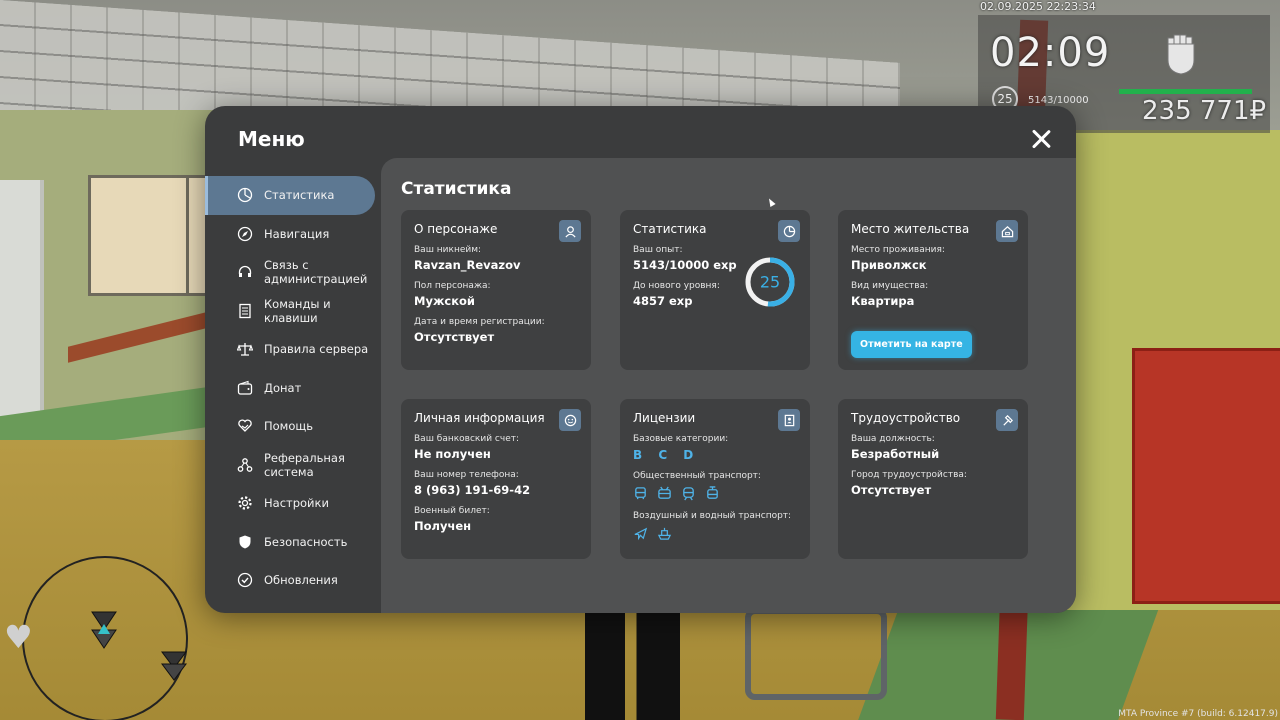 This screenshot has height=720, width=1280. What do you see at coordinates (1181, 54) in the screenshot?
I see `fist-icon` at bounding box center [1181, 54].